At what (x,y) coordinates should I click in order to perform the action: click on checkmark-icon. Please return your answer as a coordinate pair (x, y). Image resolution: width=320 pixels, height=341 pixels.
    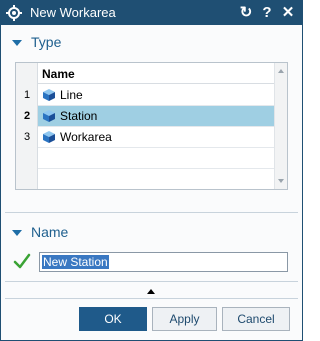
    Looking at the image, I should click on (22, 261).